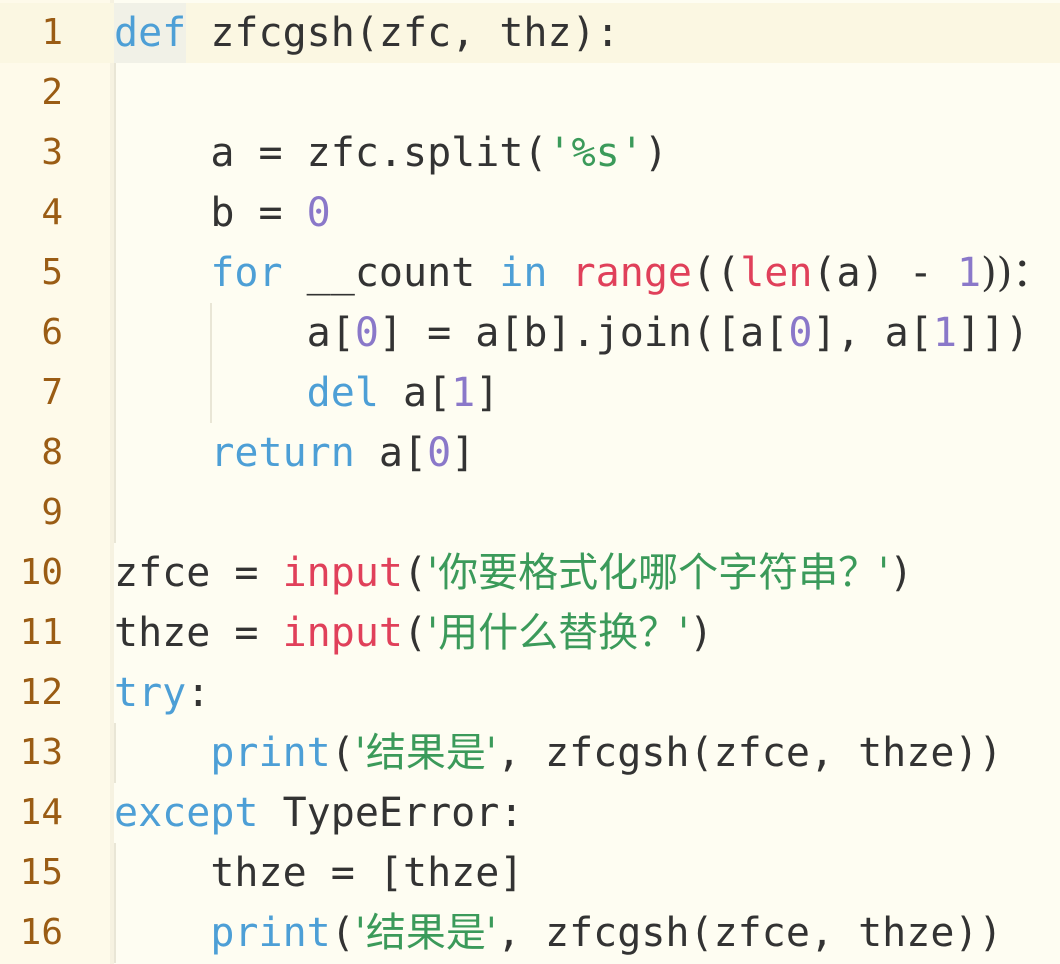 The height and width of the screenshot is (964, 1060). I want to click on code-text: def zfcgsh(zfc, thz):, so click(367, 33).